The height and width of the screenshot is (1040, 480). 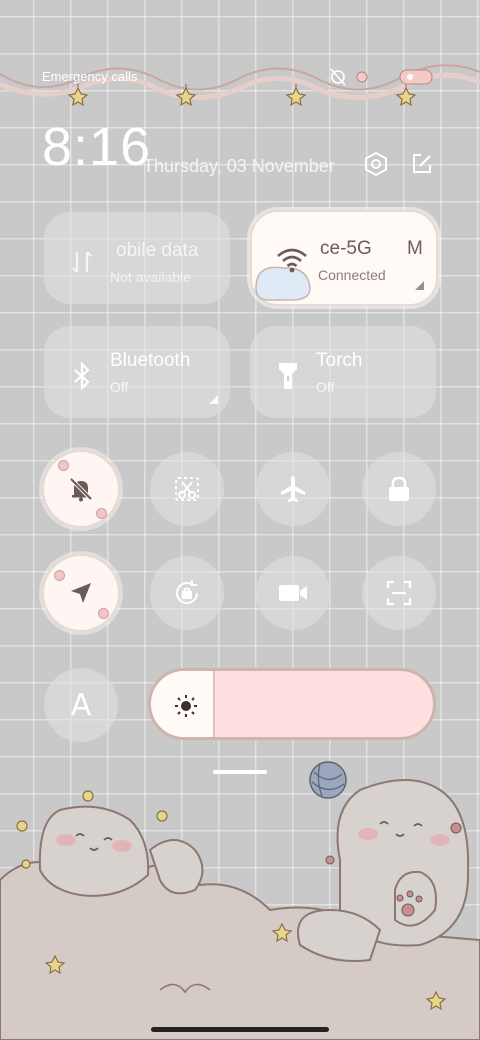 What do you see at coordinates (325, 387) in the screenshot?
I see `torch-subtitle: Off` at bounding box center [325, 387].